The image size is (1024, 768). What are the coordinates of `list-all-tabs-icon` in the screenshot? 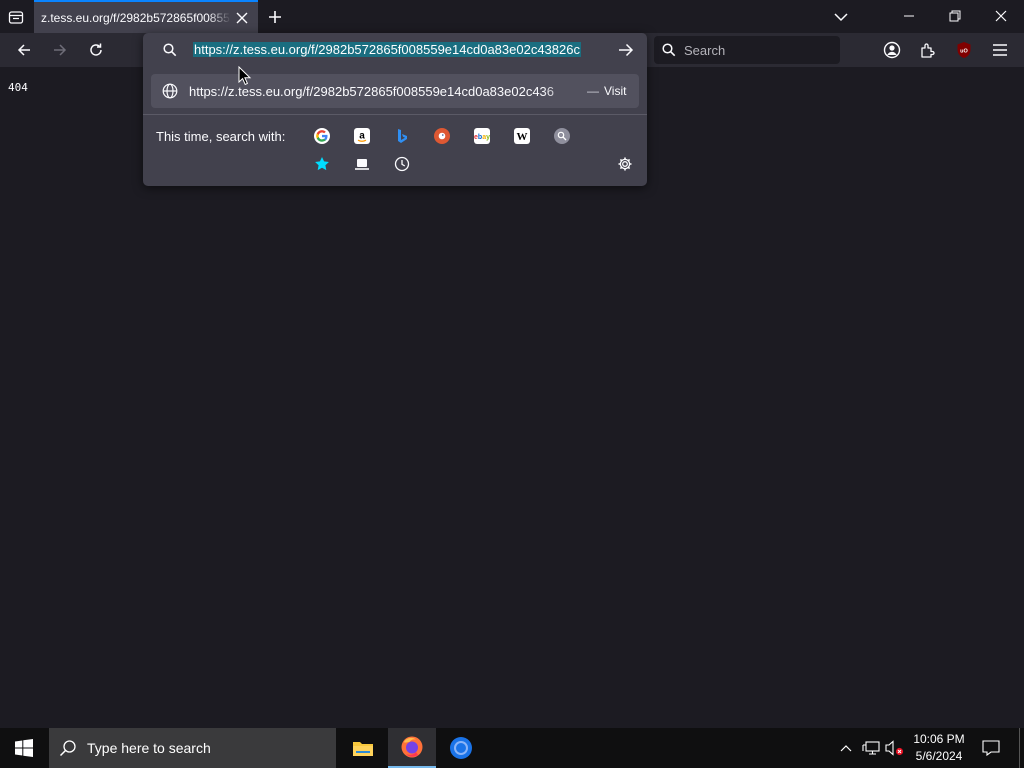 It's located at (841, 17).